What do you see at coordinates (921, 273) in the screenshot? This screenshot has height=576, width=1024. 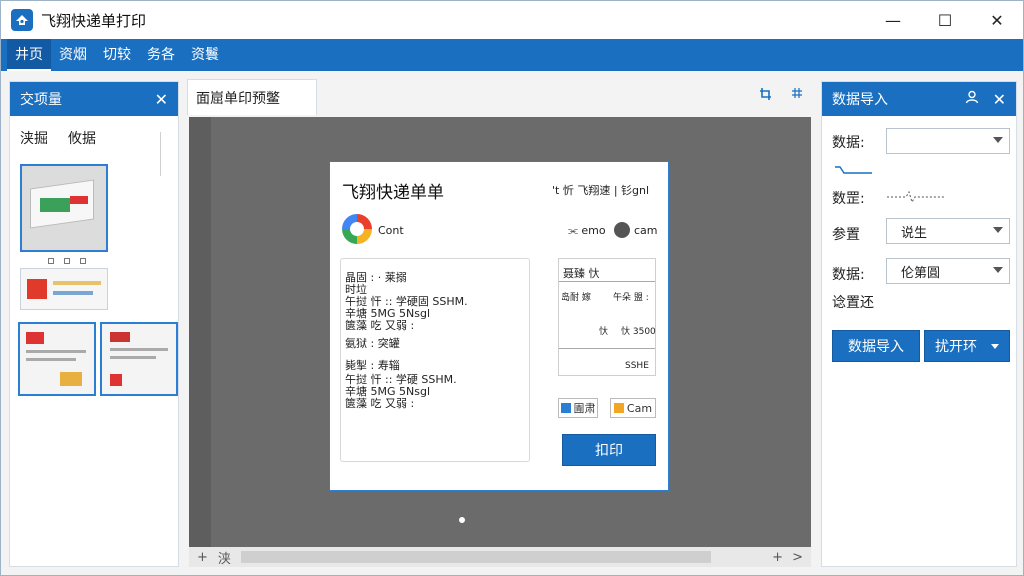 I see `data-source-select-value: 伦第圓` at bounding box center [921, 273].